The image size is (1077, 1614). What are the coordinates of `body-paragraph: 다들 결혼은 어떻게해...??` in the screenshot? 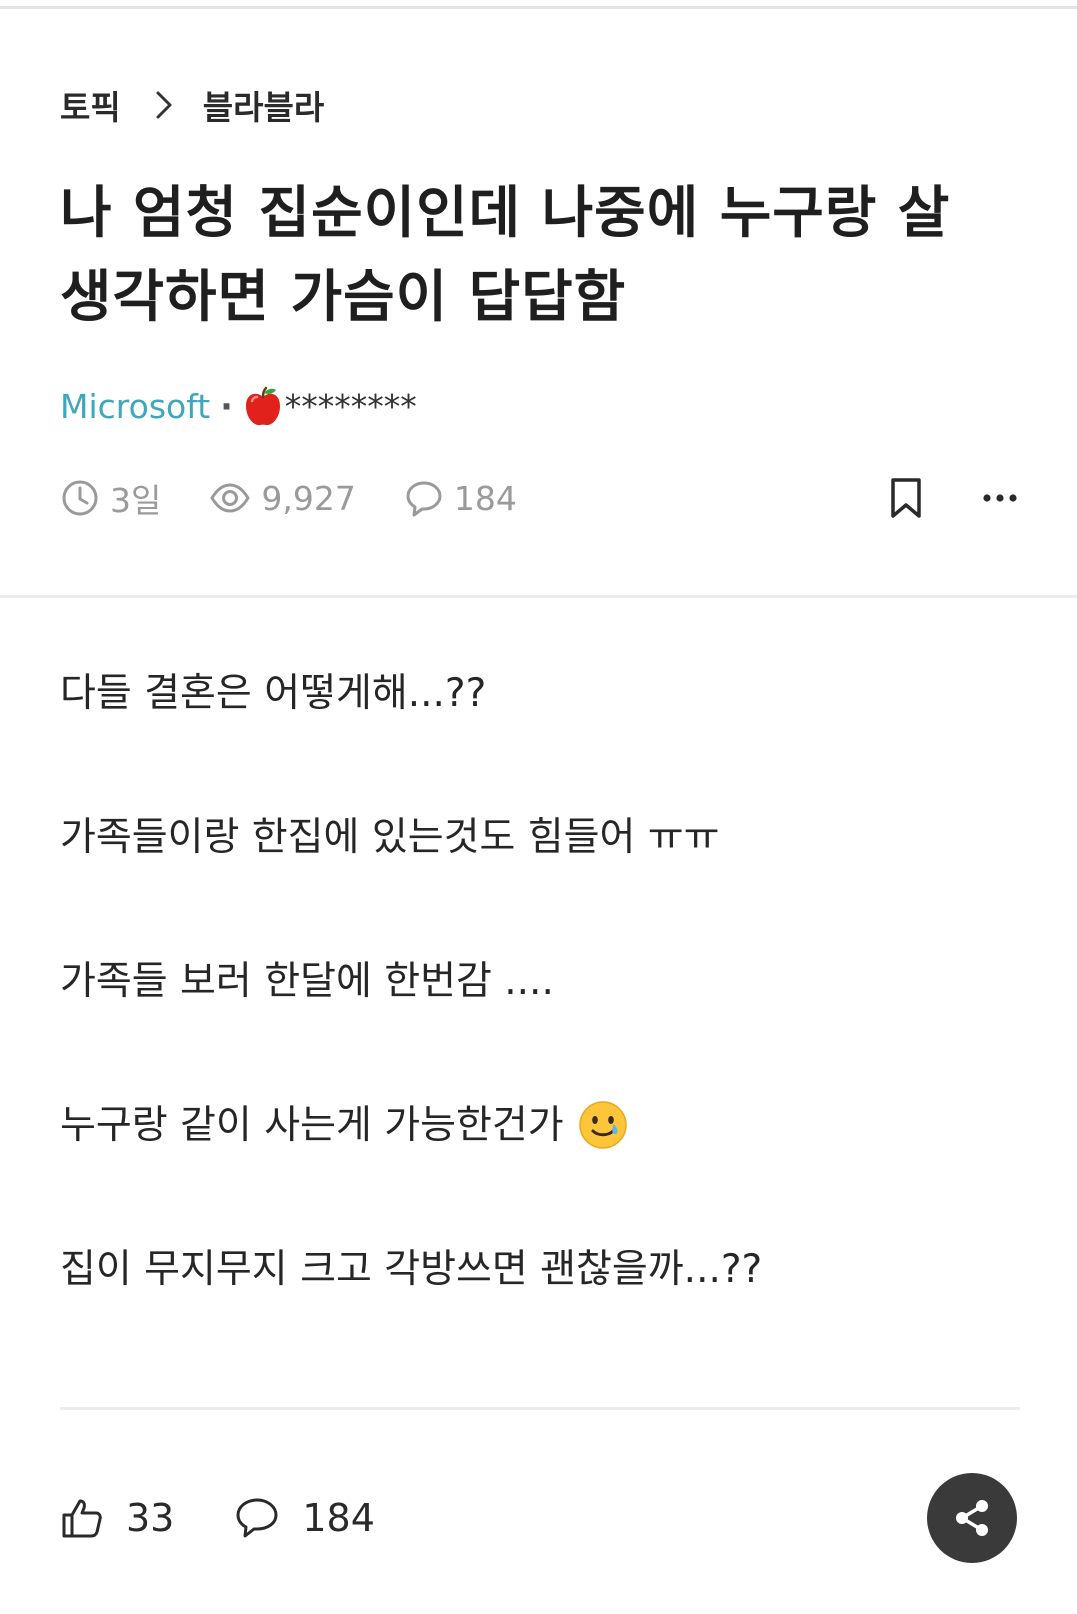 It's located at (540, 742).